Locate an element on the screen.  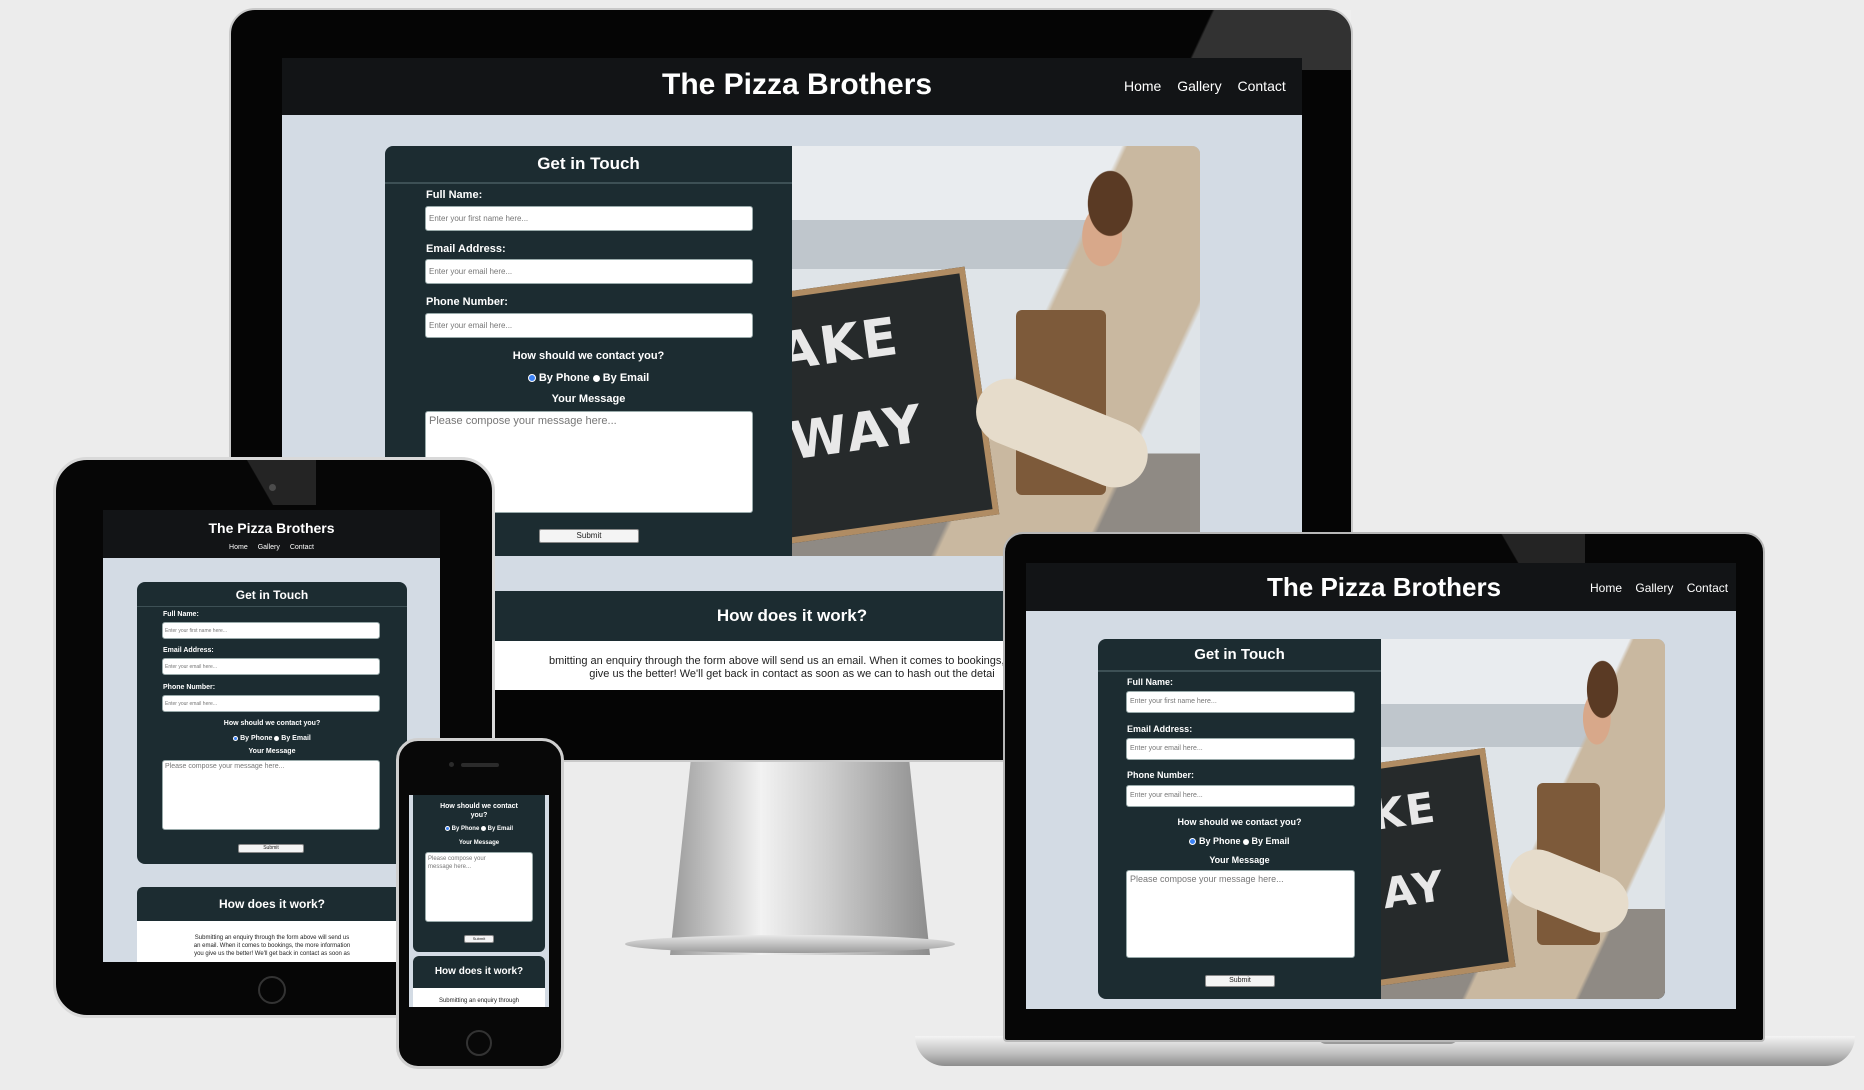
phone-camera is located at coordinates (451, 764).